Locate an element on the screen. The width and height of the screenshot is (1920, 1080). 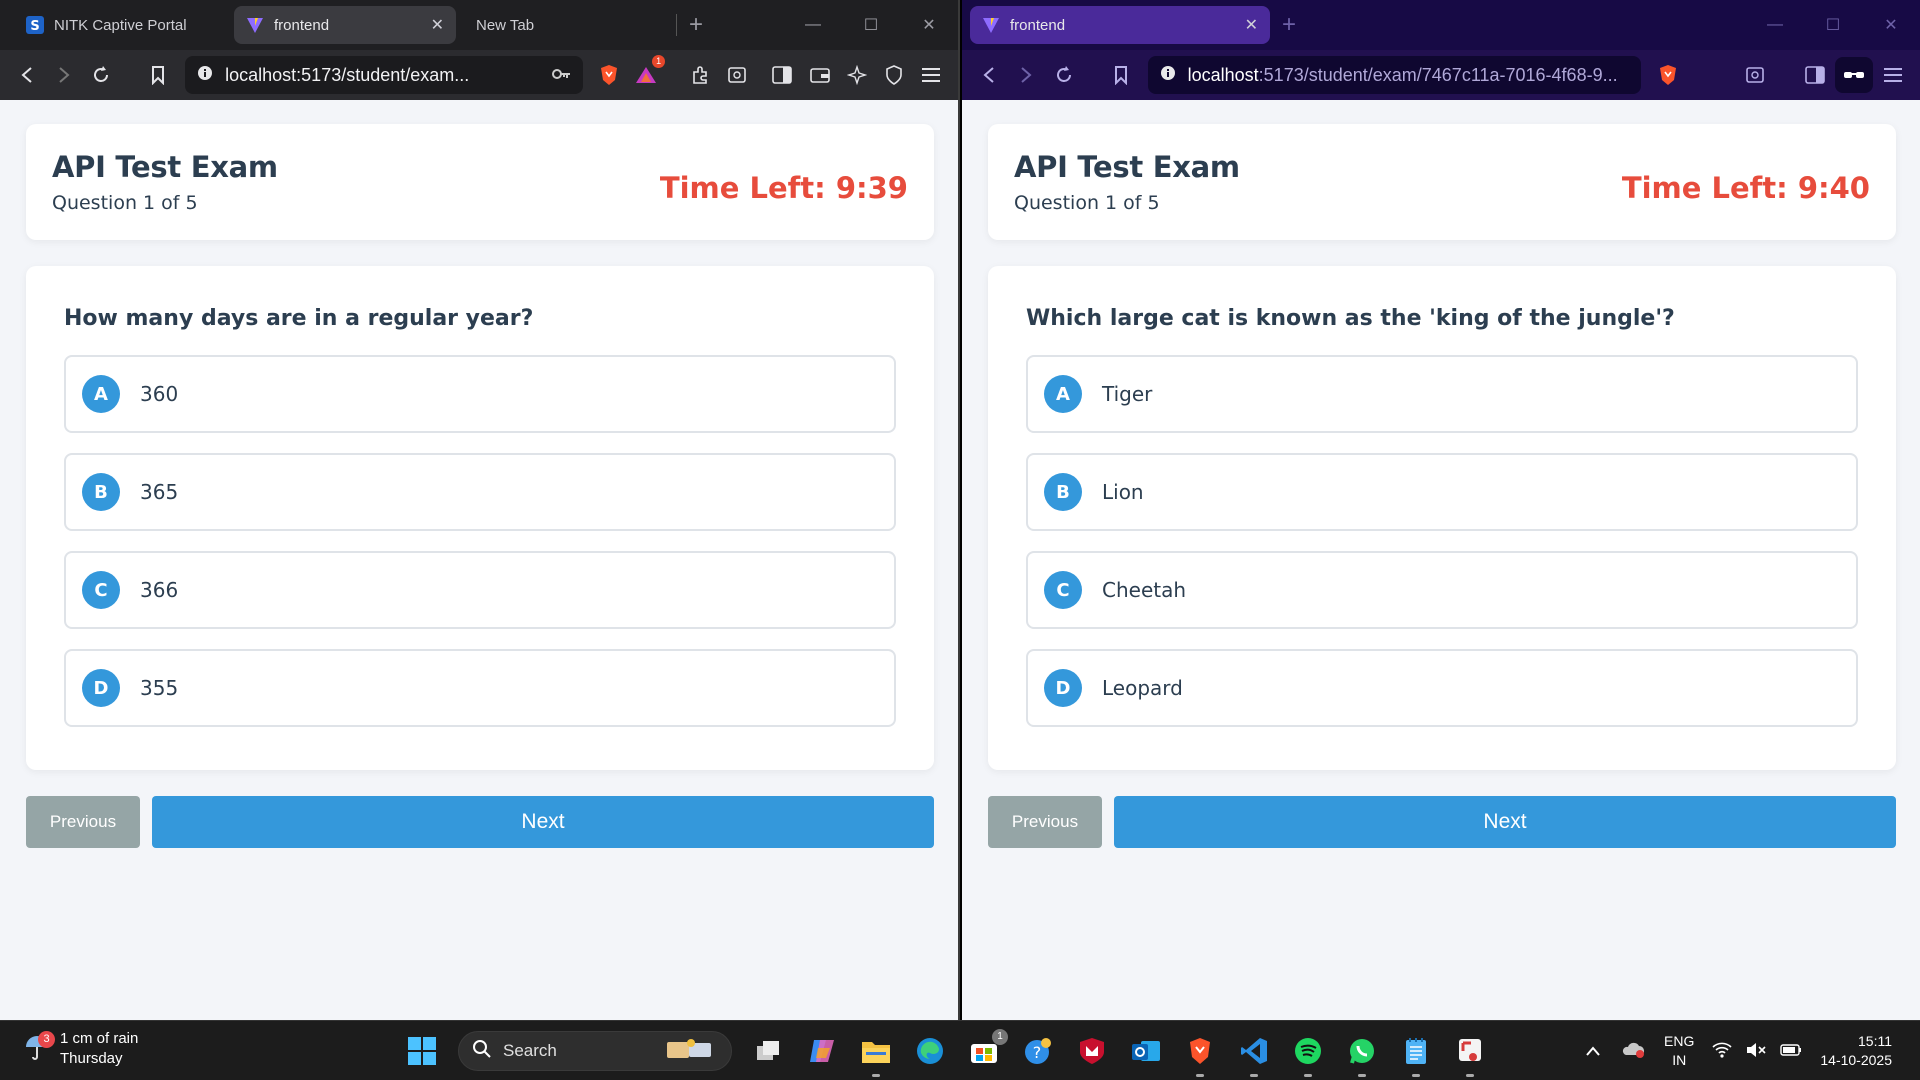
spotify-icon is located at coordinates (1308, 1055).